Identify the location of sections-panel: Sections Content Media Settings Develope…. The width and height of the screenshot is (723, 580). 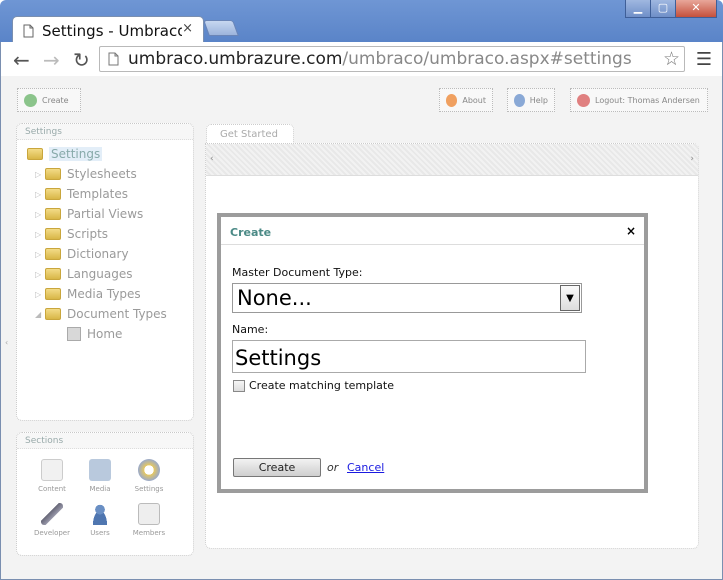
(105, 494).